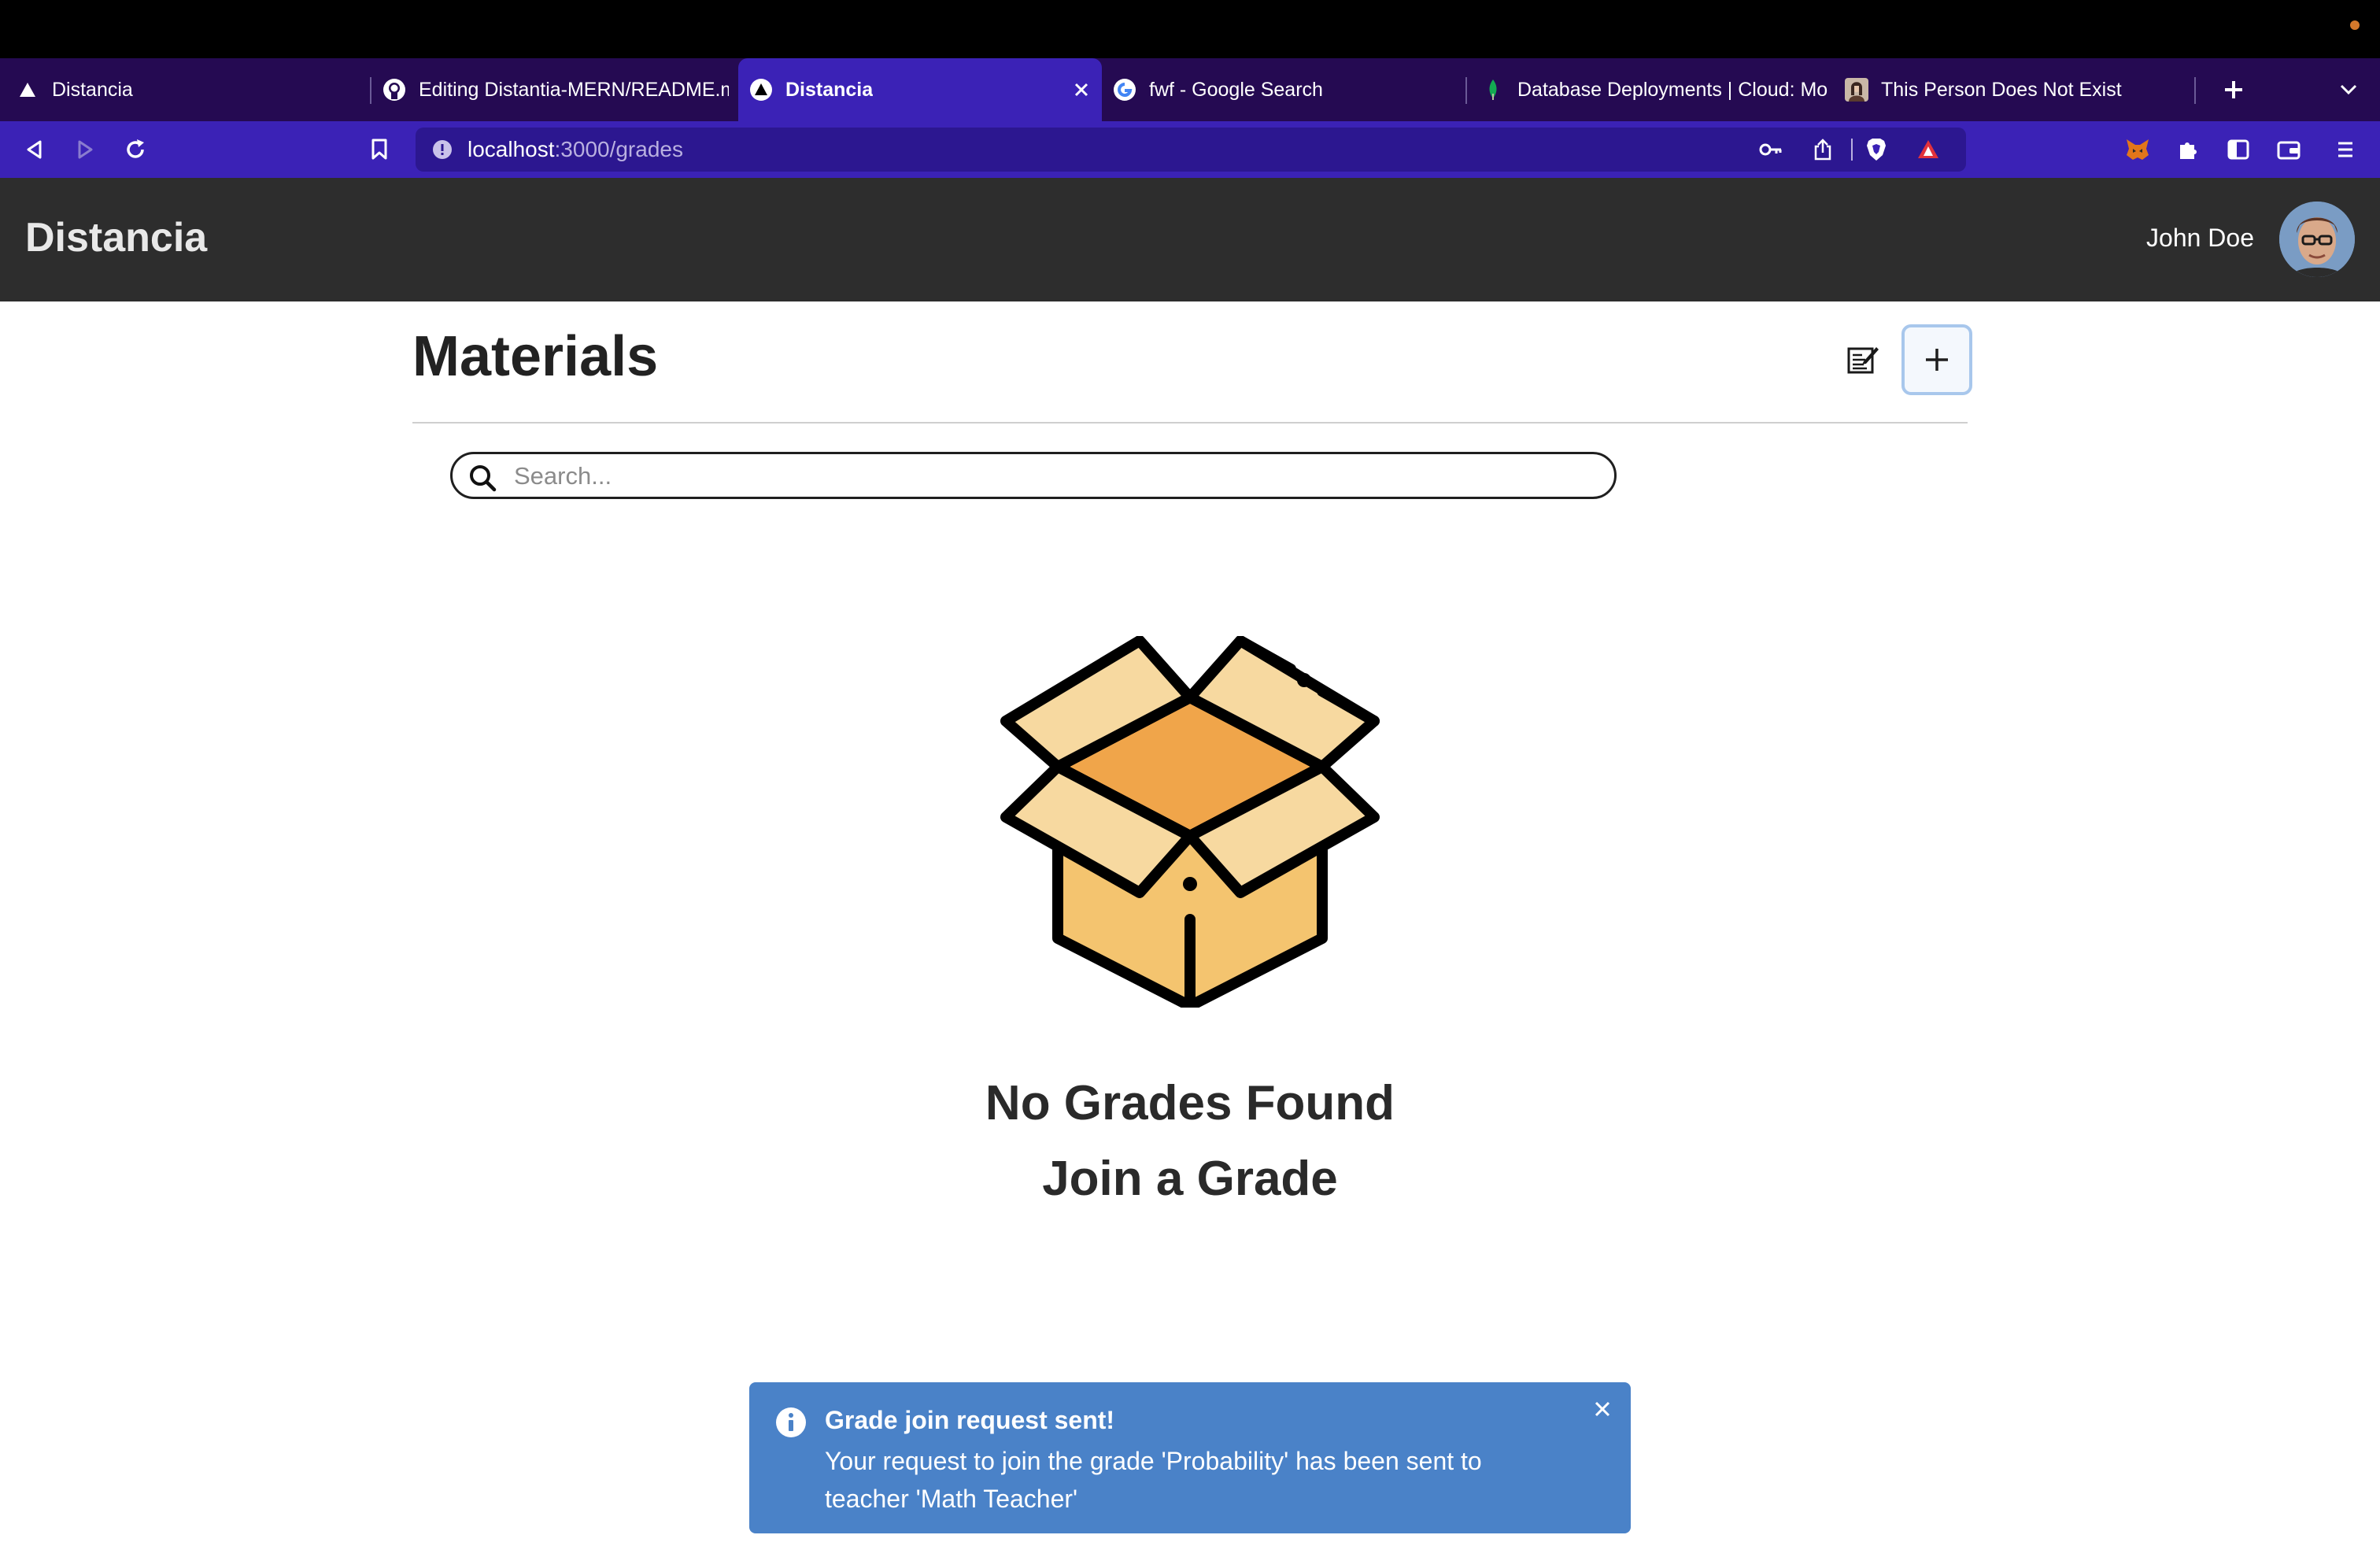 This screenshot has width=2380, height=1546. I want to click on forward-arrow-icon, so click(85, 150).